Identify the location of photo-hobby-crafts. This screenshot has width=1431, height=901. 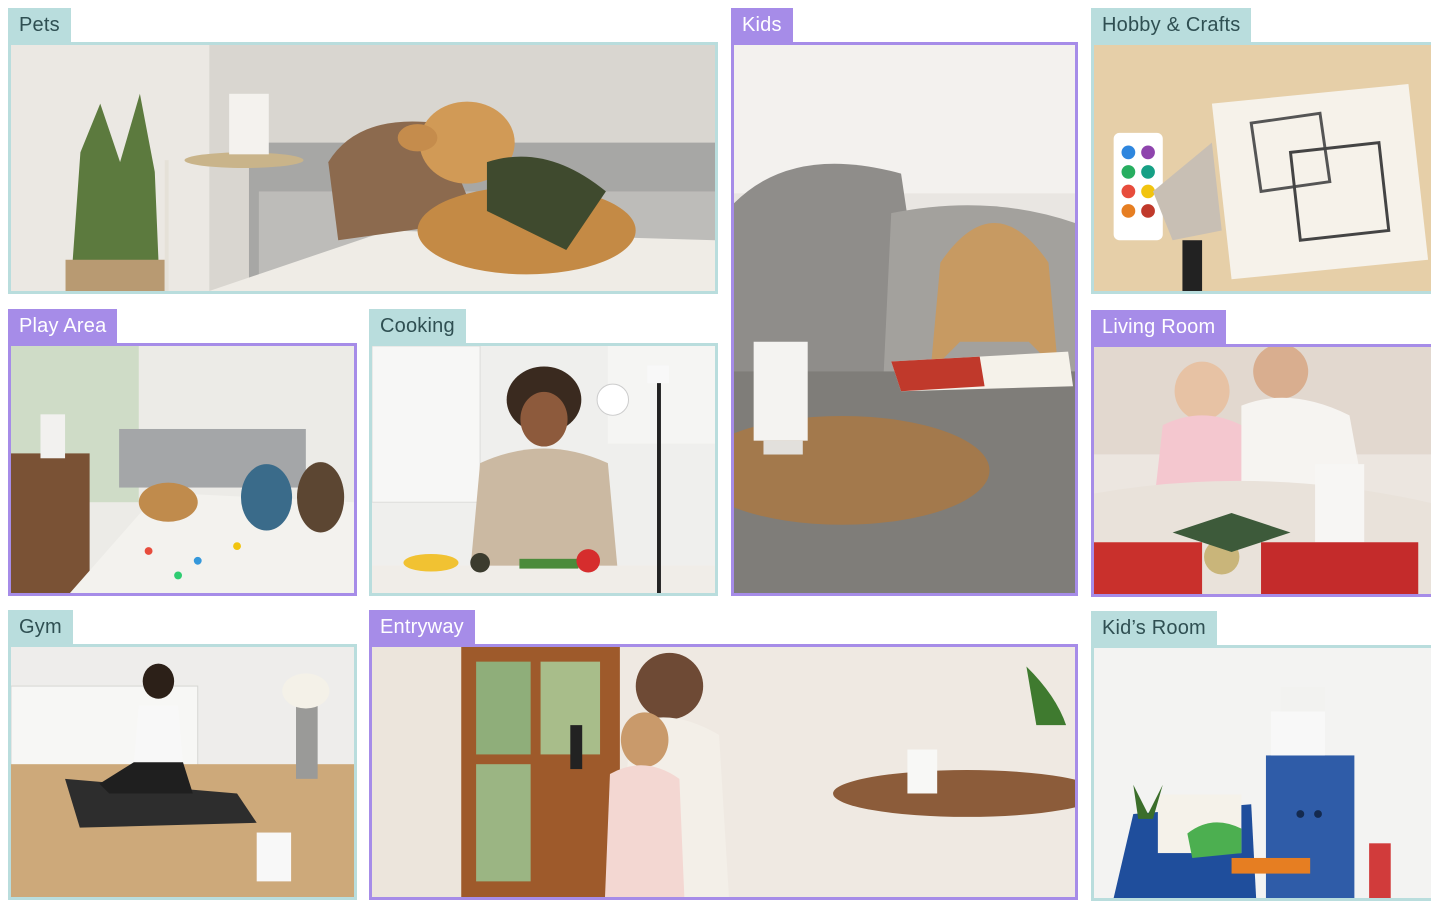
(1261, 168).